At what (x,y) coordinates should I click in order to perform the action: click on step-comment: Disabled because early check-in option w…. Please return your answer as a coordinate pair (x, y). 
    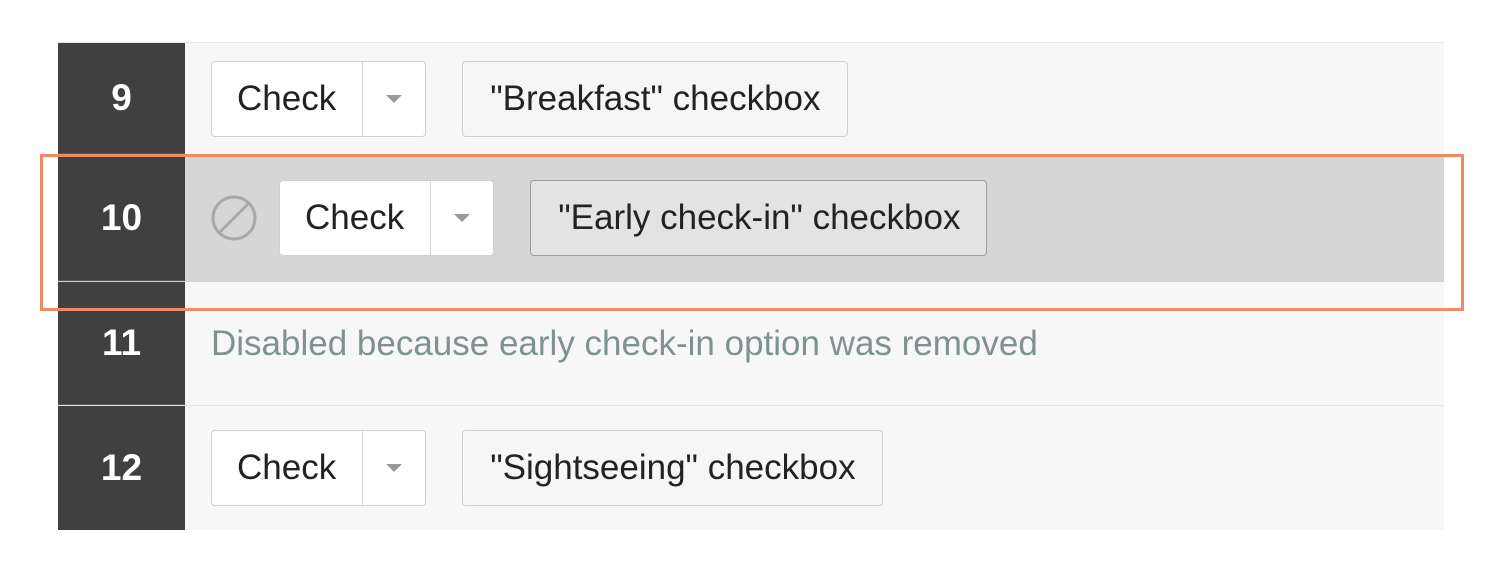
    Looking at the image, I should click on (624, 344).